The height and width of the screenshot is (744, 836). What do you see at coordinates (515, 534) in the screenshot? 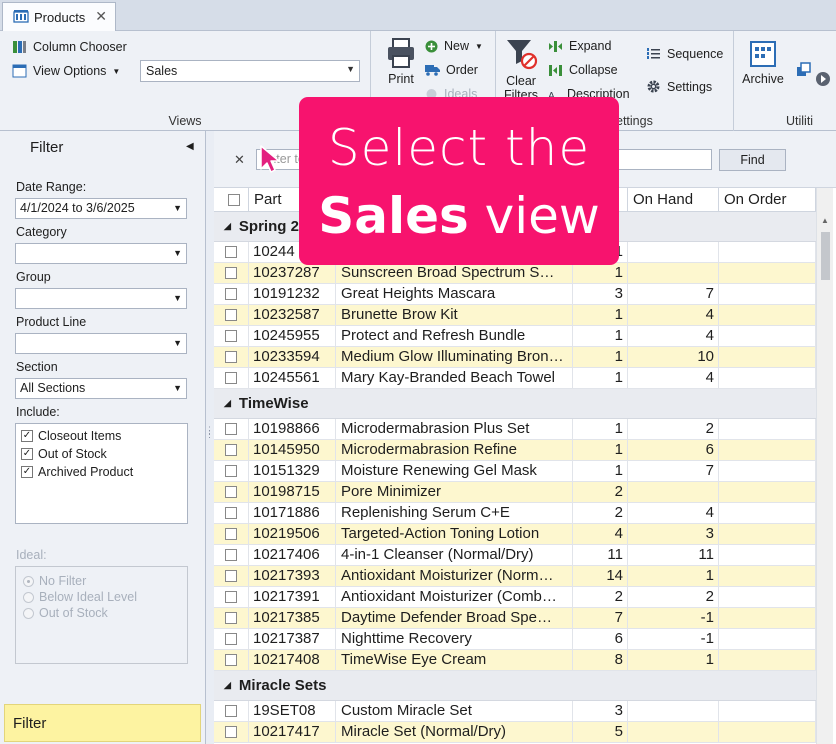
I see `table-row: 10219506 Targeted-Action Toning Lotion 4 3` at bounding box center [515, 534].